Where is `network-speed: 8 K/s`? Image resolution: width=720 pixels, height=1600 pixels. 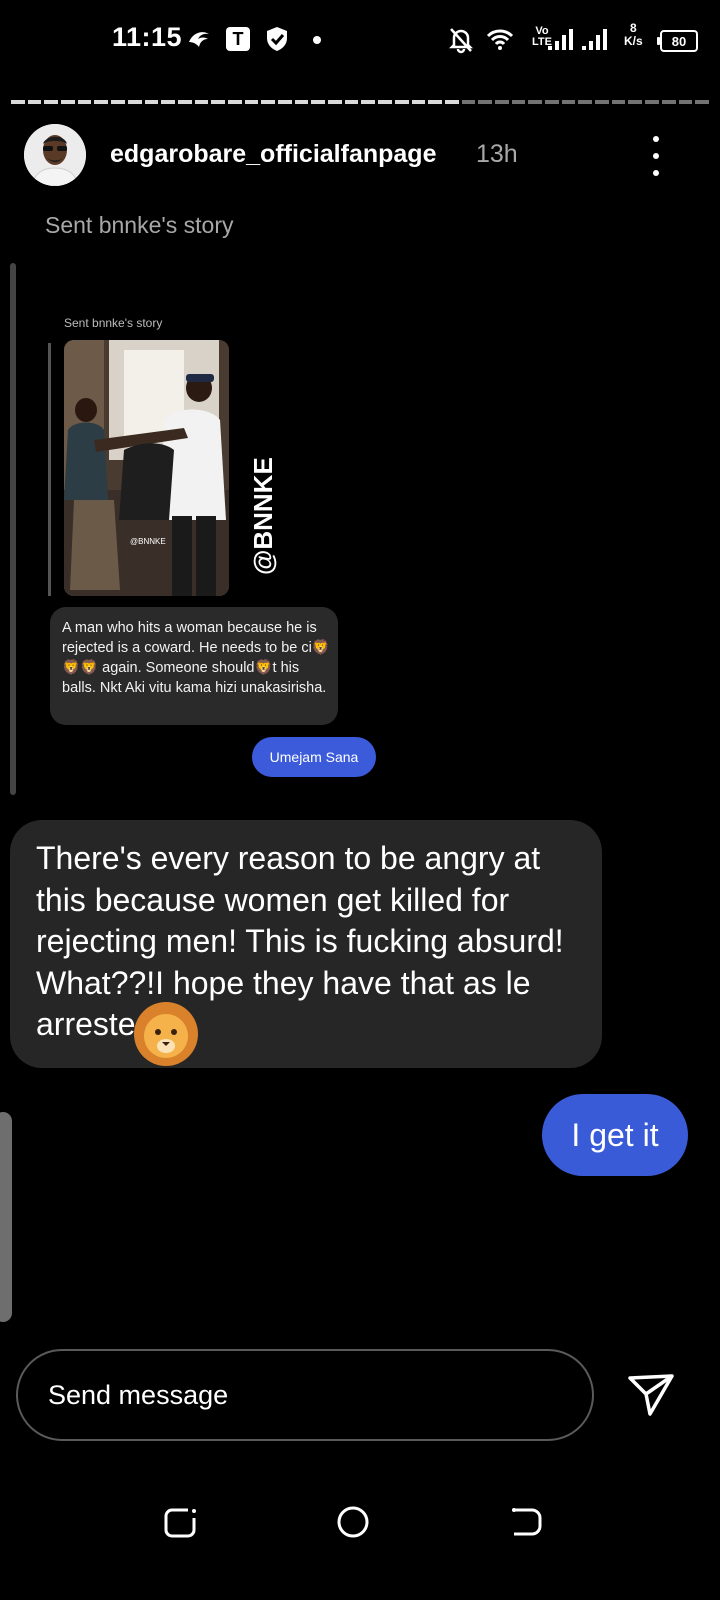 network-speed: 8 K/s is located at coordinates (633, 34).